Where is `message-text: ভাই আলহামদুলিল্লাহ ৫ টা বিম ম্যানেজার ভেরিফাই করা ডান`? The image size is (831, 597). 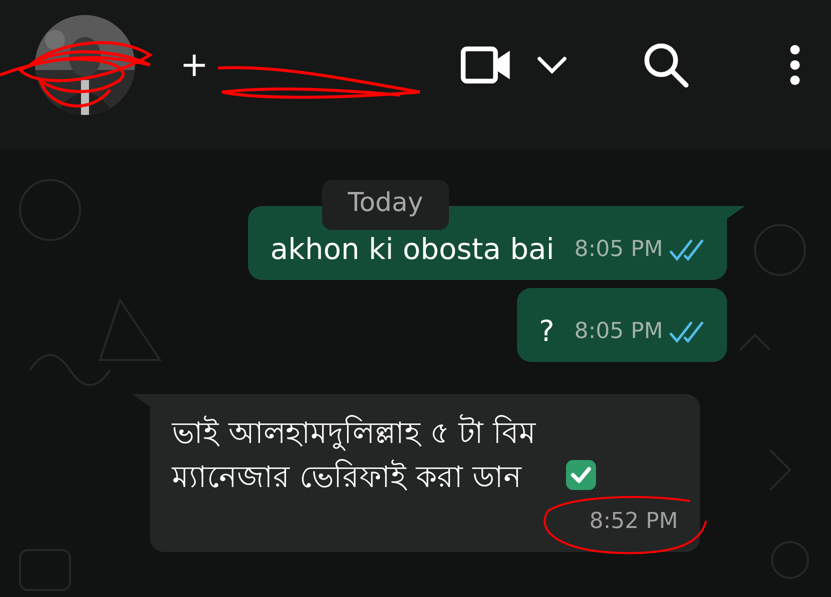
message-text: ভাই আলহামদুলিল্লাহ ৫ টা বিম ম্যানেজার ভেরিফাই করা ডান is located at coordinates (355, 455).